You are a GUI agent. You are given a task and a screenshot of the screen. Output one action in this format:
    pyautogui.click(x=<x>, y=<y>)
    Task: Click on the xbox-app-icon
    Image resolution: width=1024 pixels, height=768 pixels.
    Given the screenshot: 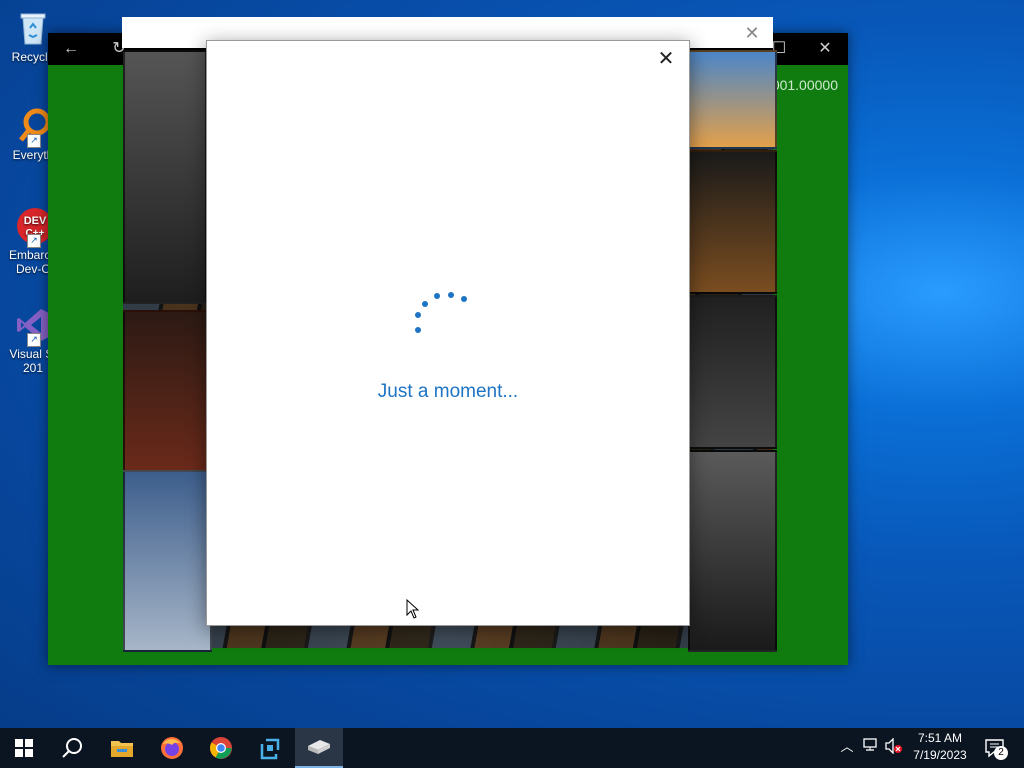 What is the action you would take?
    pyautogui.click(x=319, y=747)
    